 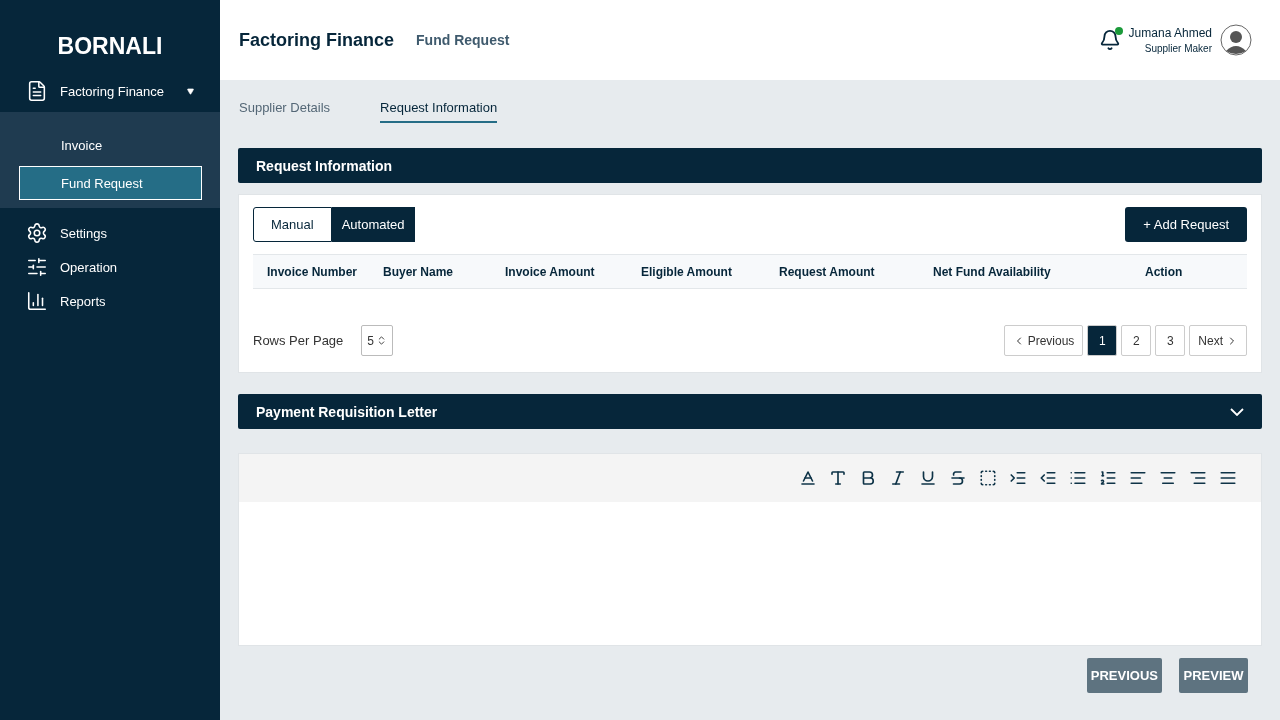 I want to click on rows-per-page-select: 5, so click(x=377, y=340).